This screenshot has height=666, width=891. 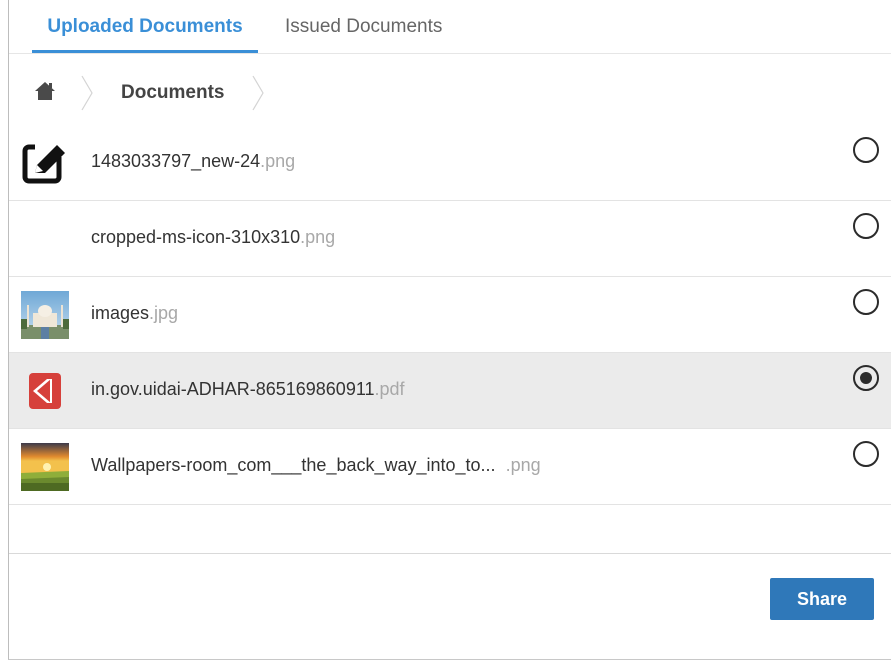 I want to click on tab-uploaded-documents: Uploaded Documents, so click(x=145, y=26).